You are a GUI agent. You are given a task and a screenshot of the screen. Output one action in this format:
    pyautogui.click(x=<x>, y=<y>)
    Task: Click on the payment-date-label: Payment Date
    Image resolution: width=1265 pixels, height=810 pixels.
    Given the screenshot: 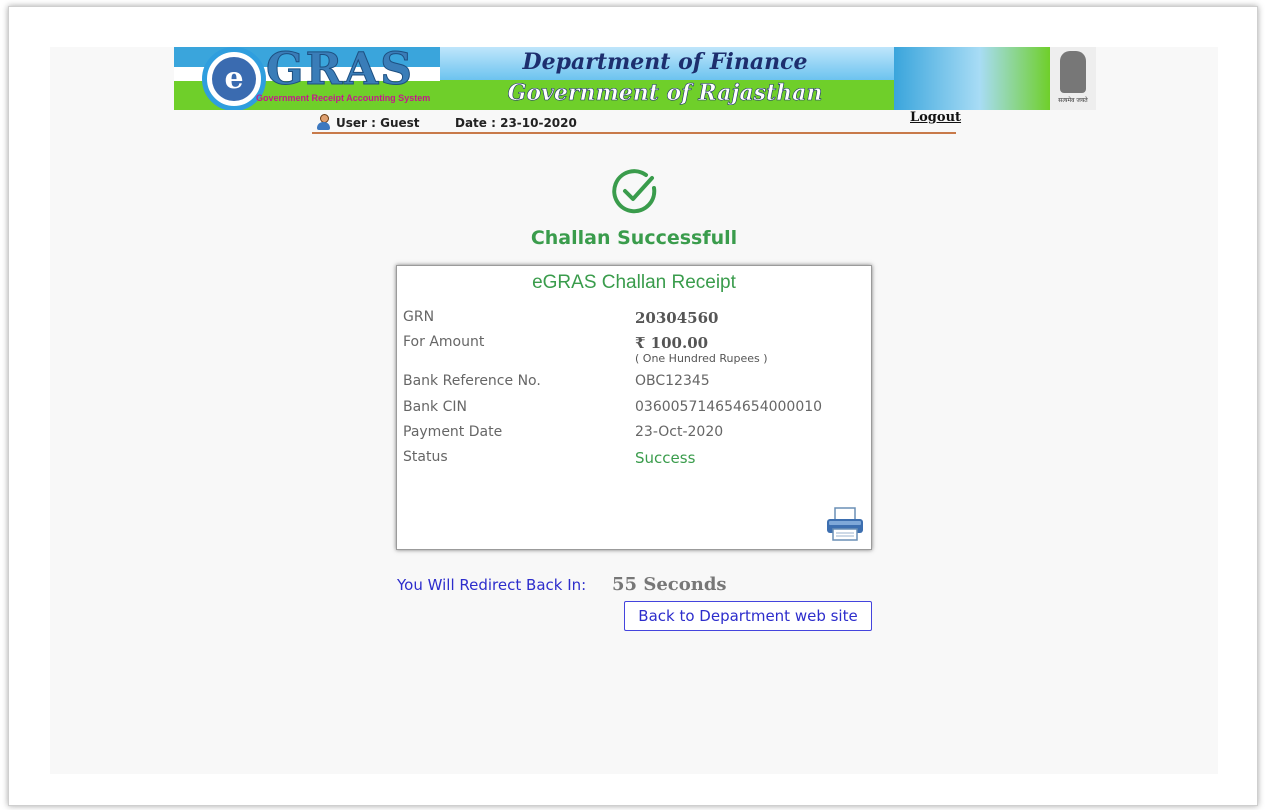 What is the action you would take?
    pyautogui.click(x=453, y=432)
    